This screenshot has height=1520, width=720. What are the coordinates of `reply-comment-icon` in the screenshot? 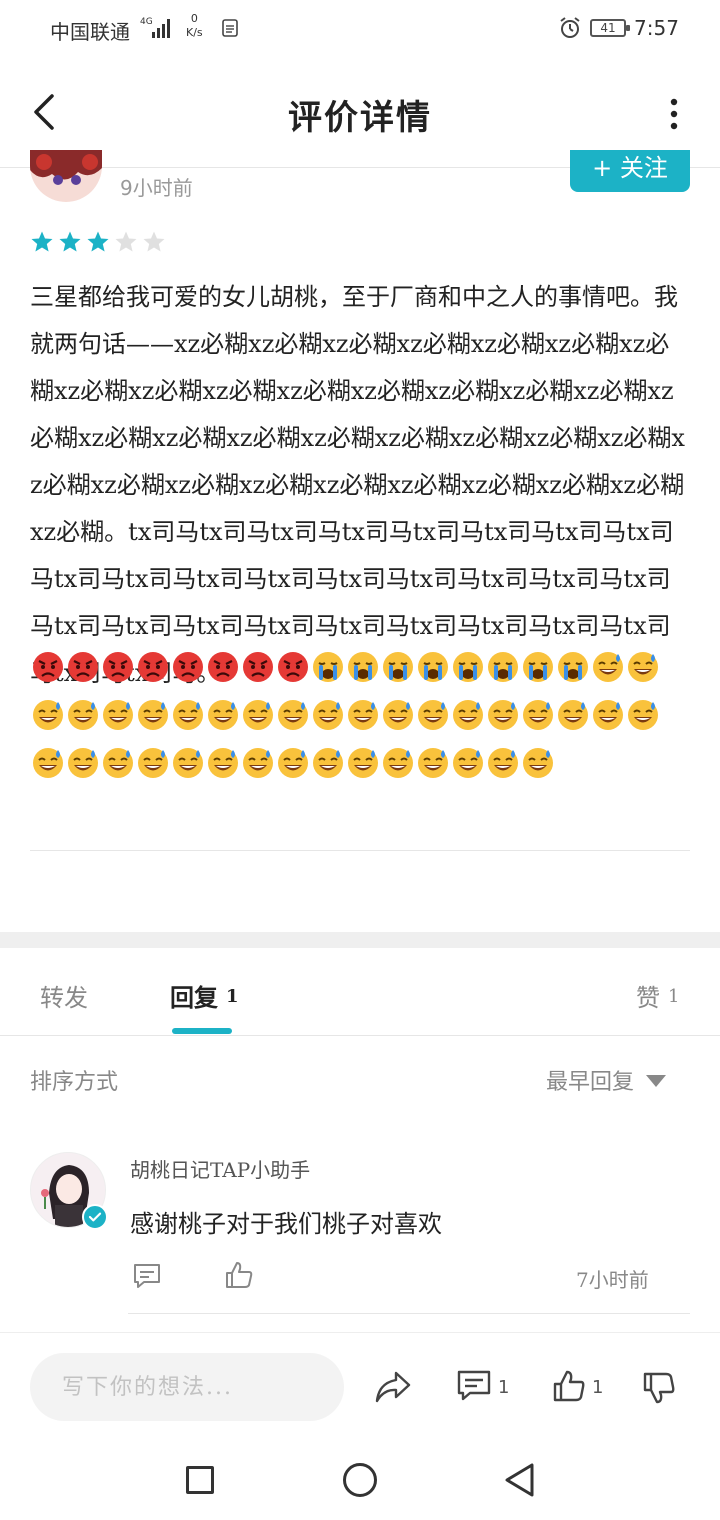 It's located at (147, 1276).